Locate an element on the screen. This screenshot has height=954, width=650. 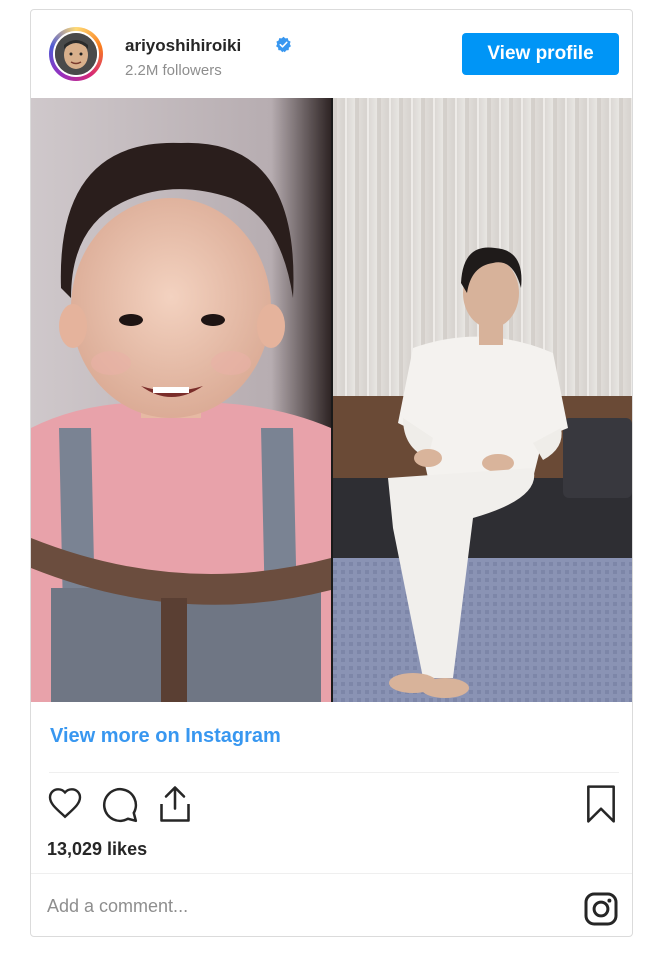
heart-outline-icon is located at coordinates (65, 804).